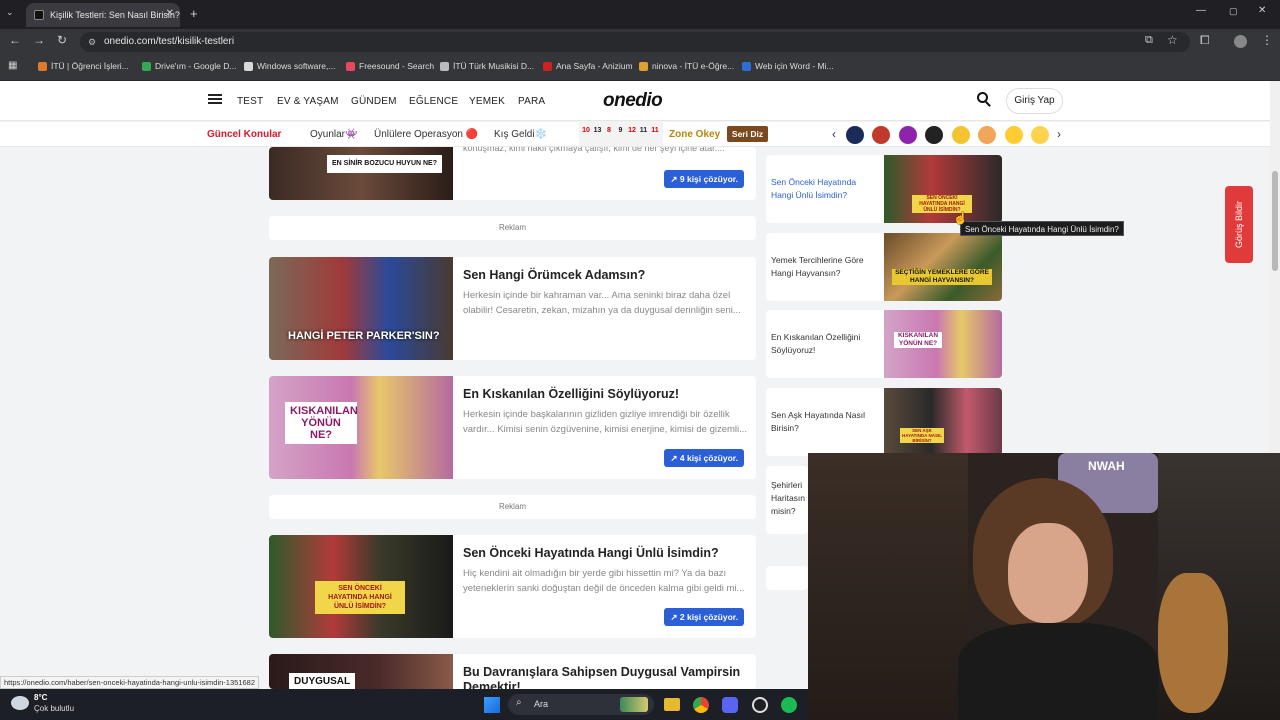  What do you see at coordinates (39, 40) in the screenshot?
I see `forward-icon: →` at bounding box center [39, 40].